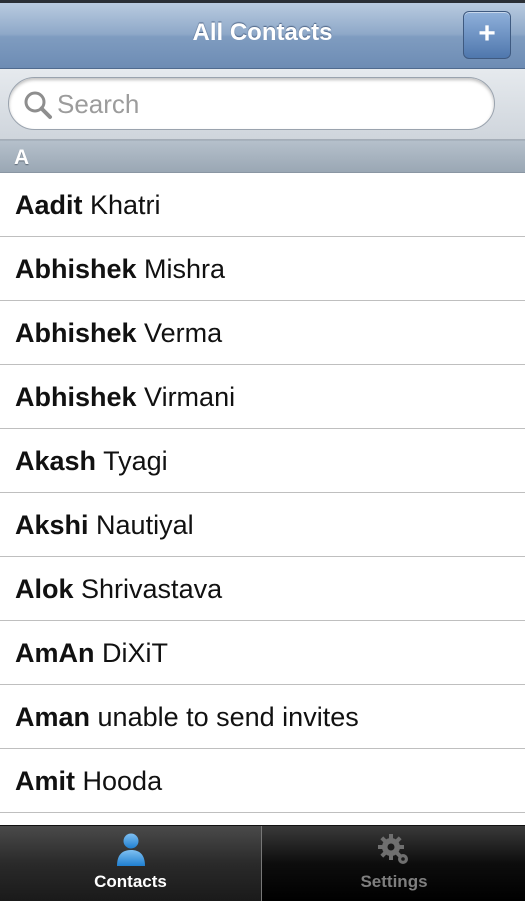  What do you see at coordinates (130, 881) in the screenshot?
I see `tab-contacts-label: Contacts` at bounding box center [130, 881].